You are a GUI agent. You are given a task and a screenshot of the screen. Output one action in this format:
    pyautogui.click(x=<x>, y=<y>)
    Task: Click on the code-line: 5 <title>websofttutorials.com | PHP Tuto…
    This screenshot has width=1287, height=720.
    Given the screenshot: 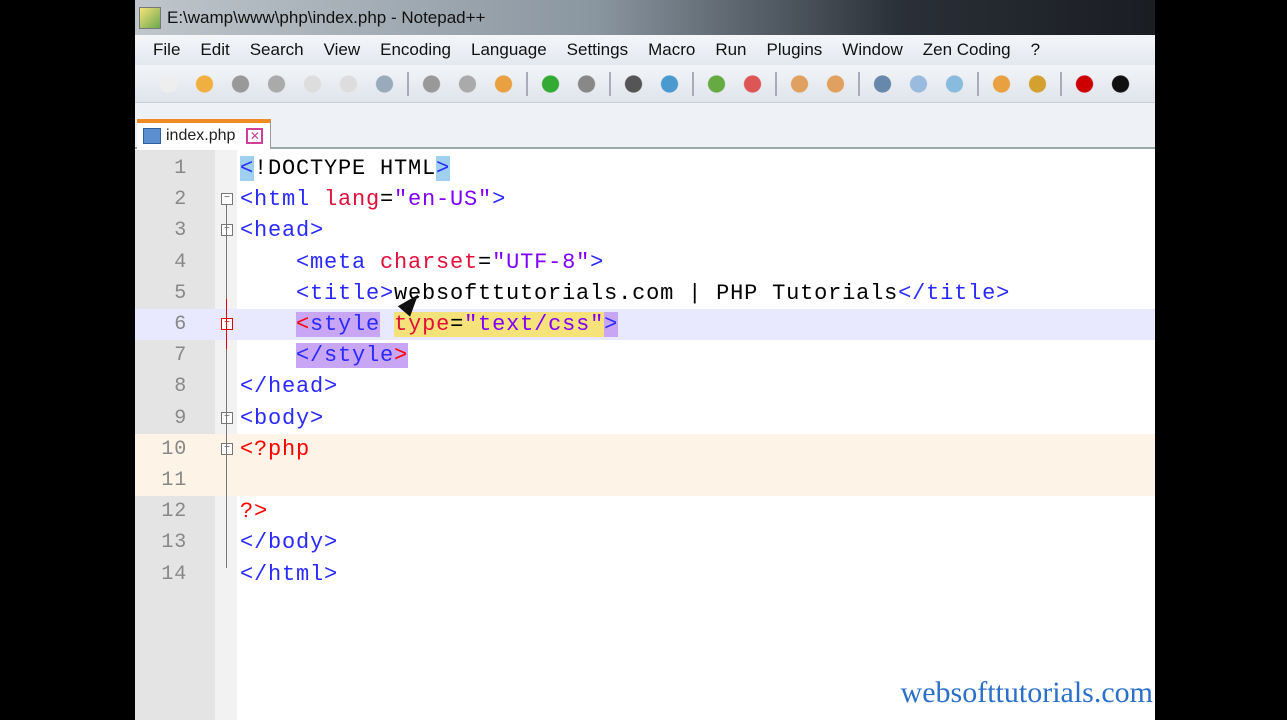 What is the action you would take?
    pyautogui.click(x=645, y=293)
    